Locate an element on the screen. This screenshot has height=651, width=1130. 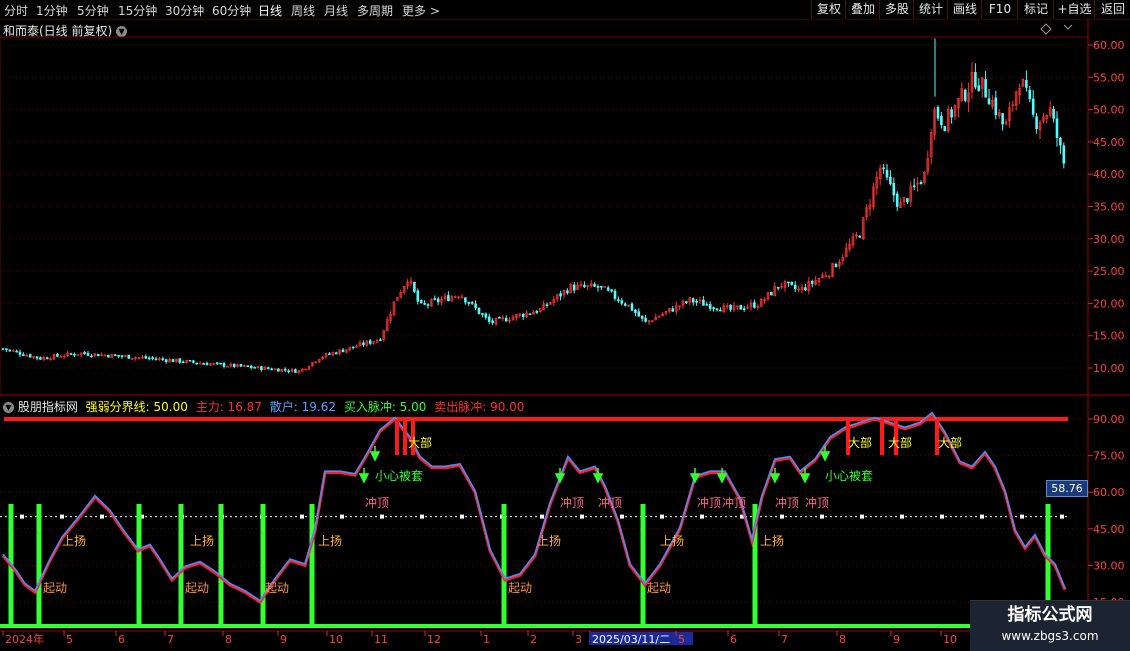
multi-stock-button: 多股 is located at coordinates (896, 9).